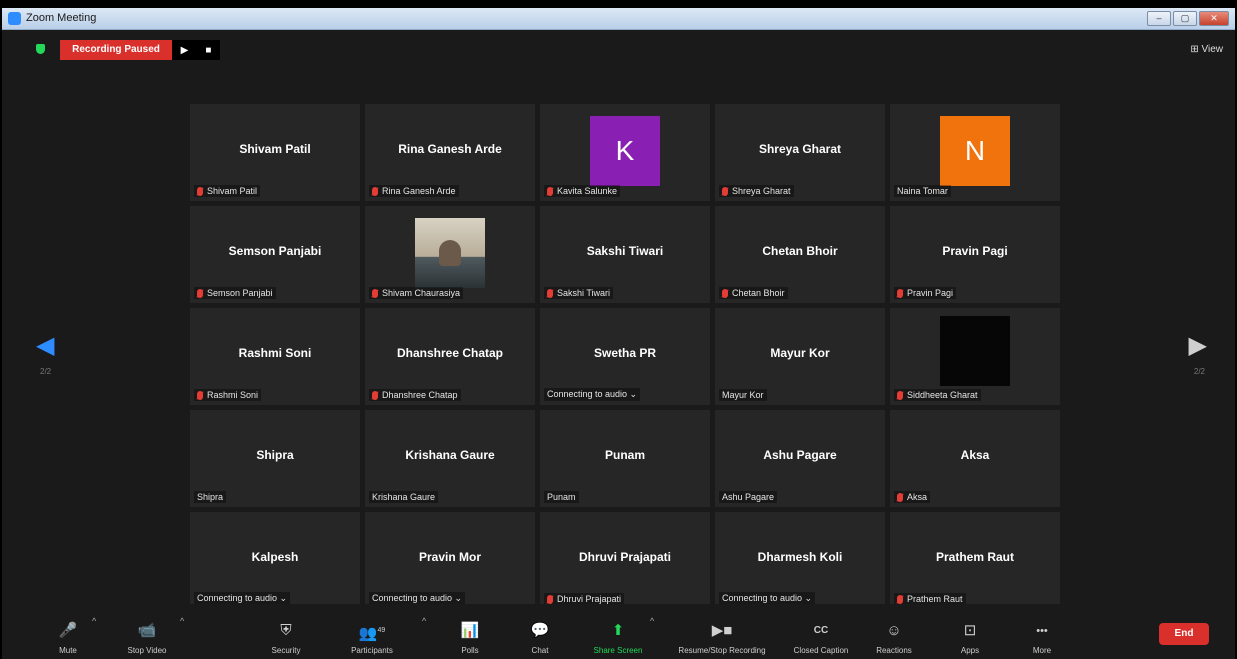  Describe the element at coordinates (182, 621) in the screenshot. I see `video-options-caret: ^` at that location.